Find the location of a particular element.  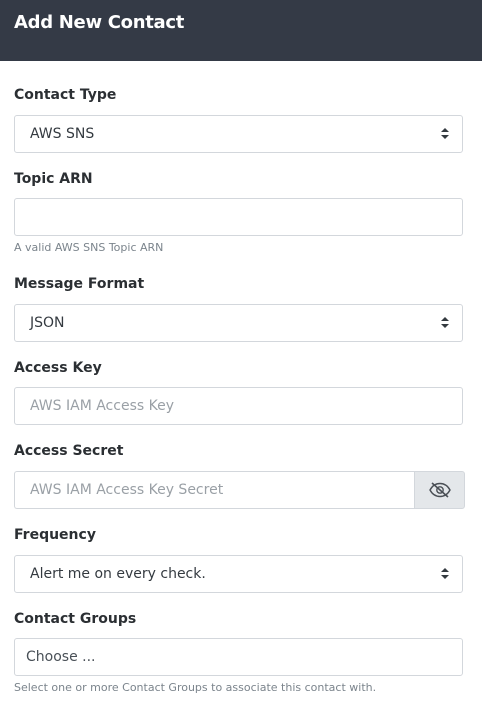

topic-arn-input is located at coordinates (238, 217).